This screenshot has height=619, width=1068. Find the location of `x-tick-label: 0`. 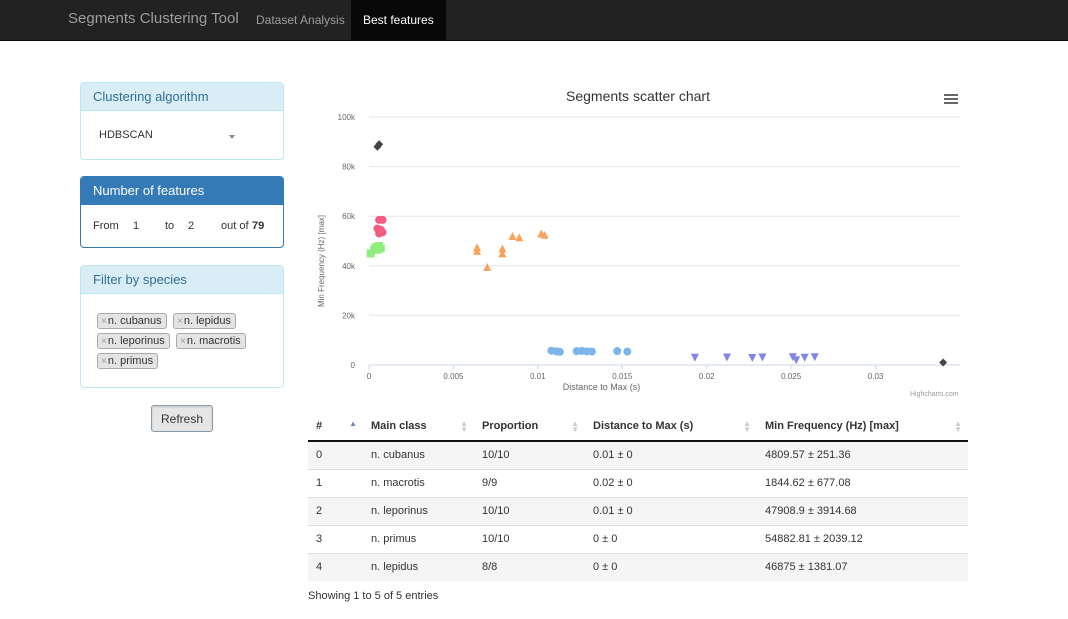

x-tick-label: 0 is located at coordinates (369, 376).